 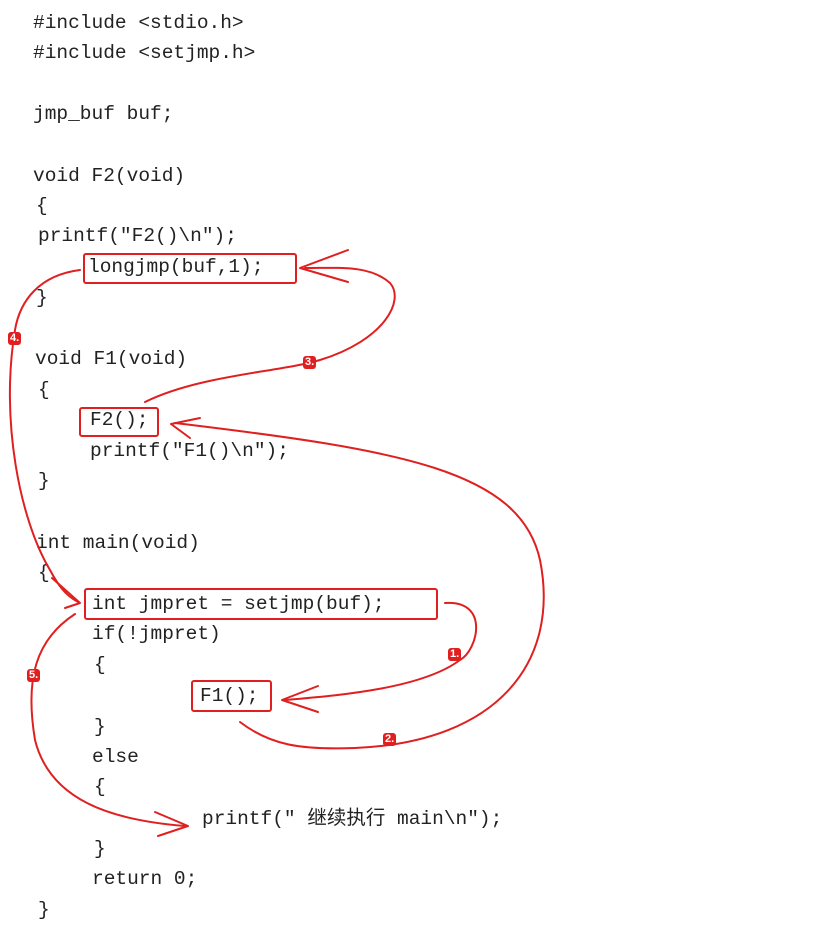 I want to click on step-label-4: 4., so click(x=15, y=338).